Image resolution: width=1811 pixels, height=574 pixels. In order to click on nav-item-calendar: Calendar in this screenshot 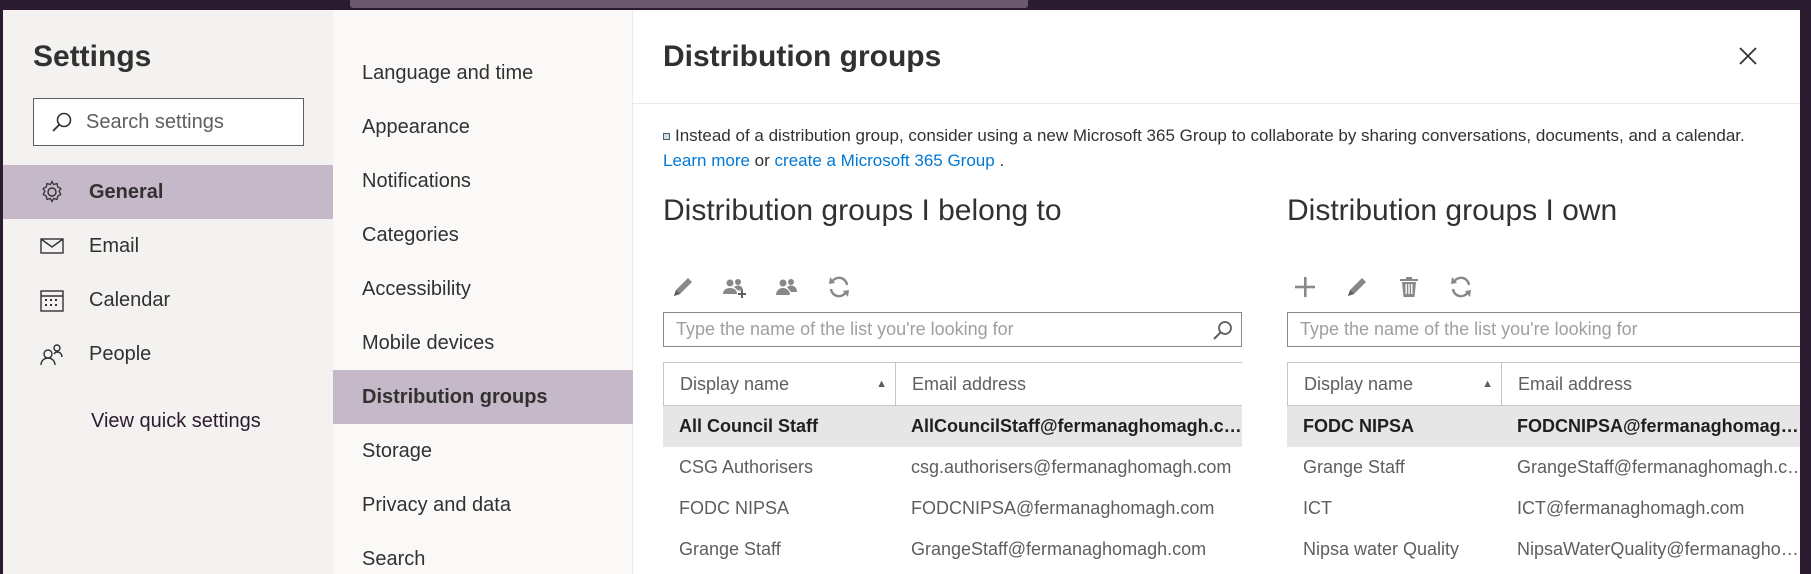, I will do `click(168, 300)`.